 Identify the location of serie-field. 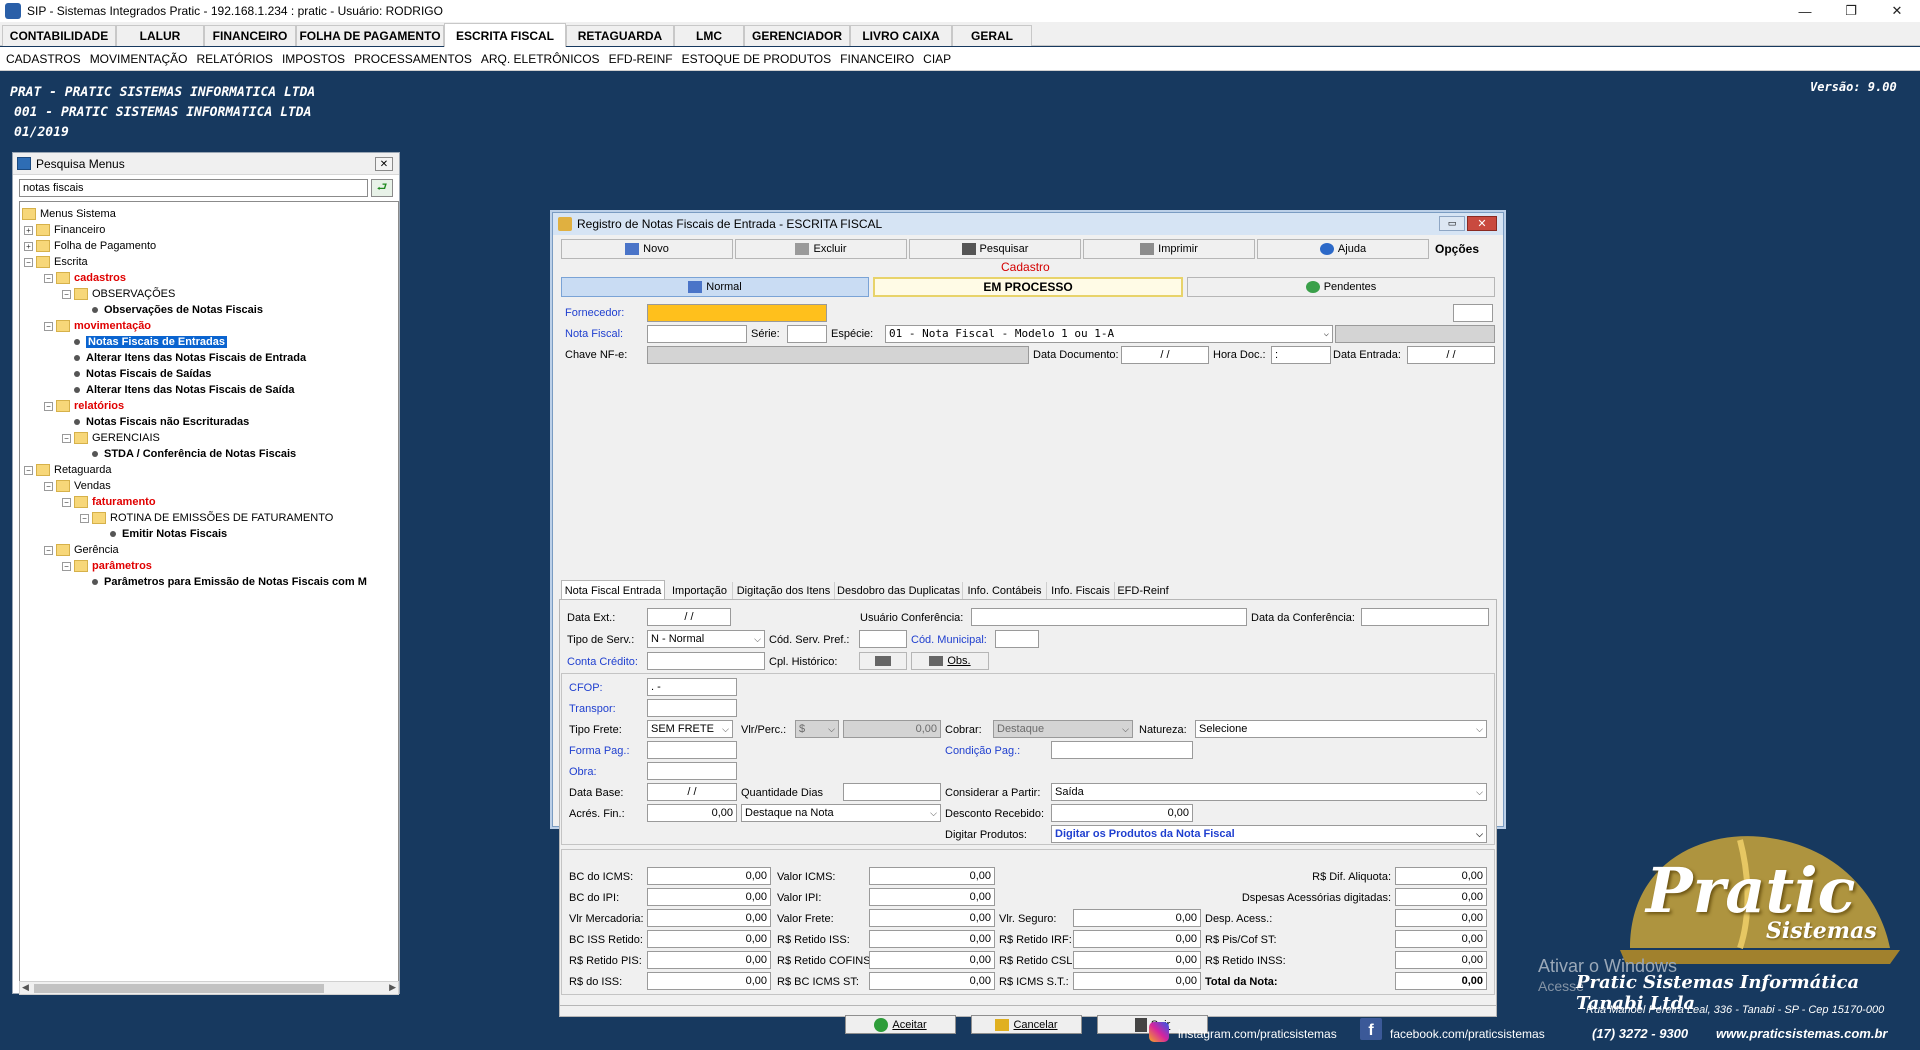
(807, 334).